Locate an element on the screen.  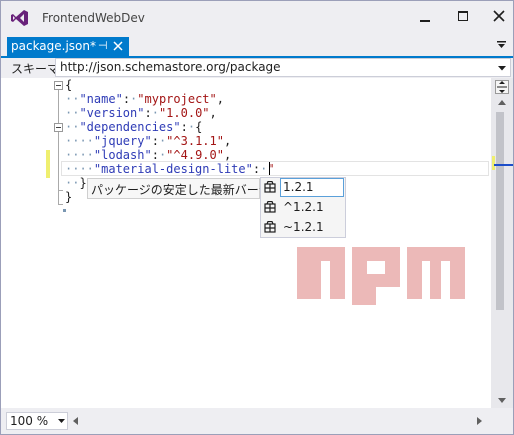
completion-item: 1.2.1 is located at coordinates (303, 187).